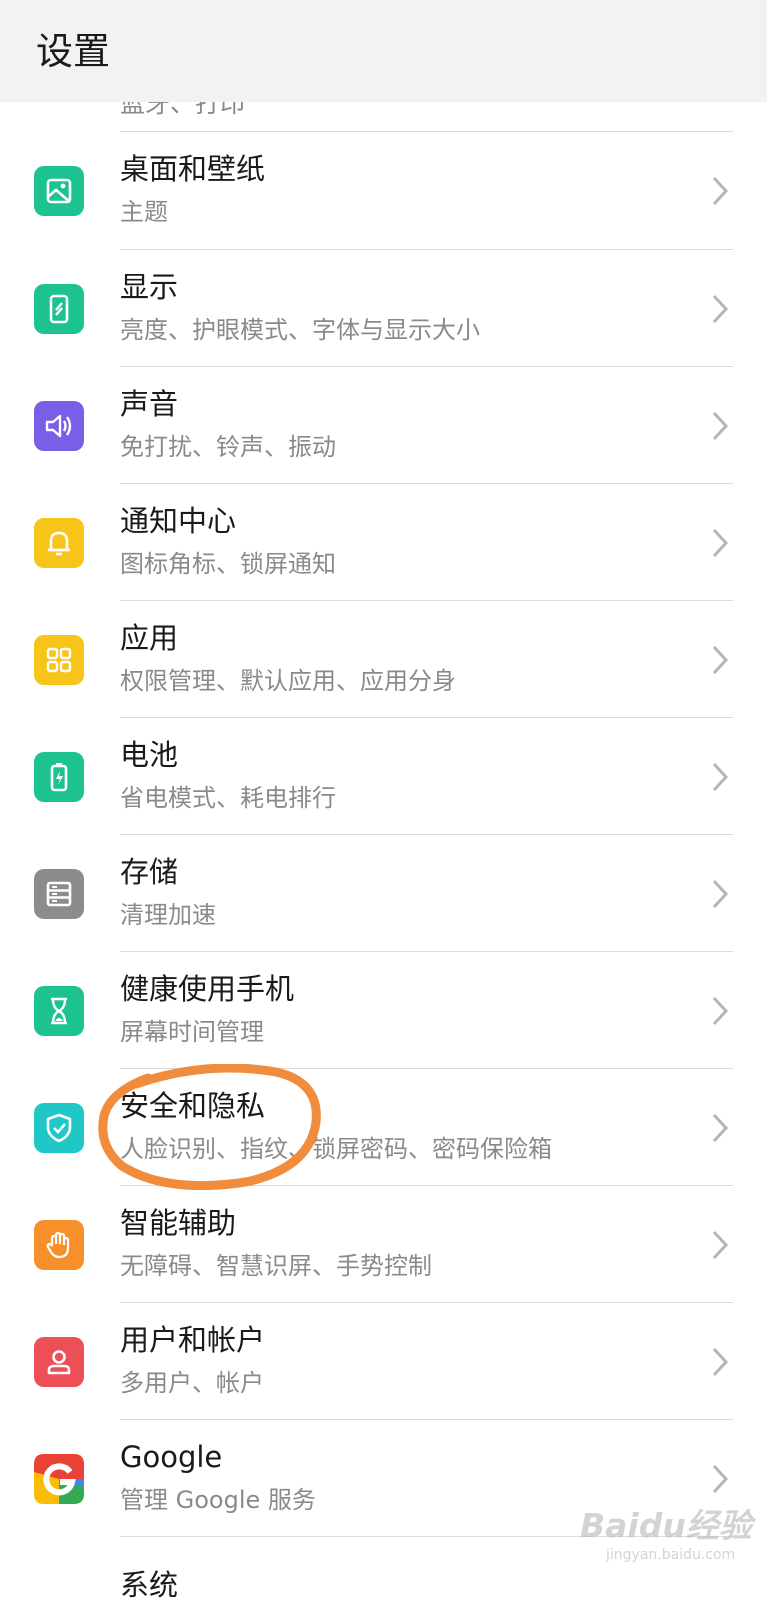 Image resolution: width=767 pixels, height=1604 pixels. What do you see at coordinates (193, 1340) in the screenshot?
I see `item-title: 用户和帐户` at bounding box center [193, 1340].